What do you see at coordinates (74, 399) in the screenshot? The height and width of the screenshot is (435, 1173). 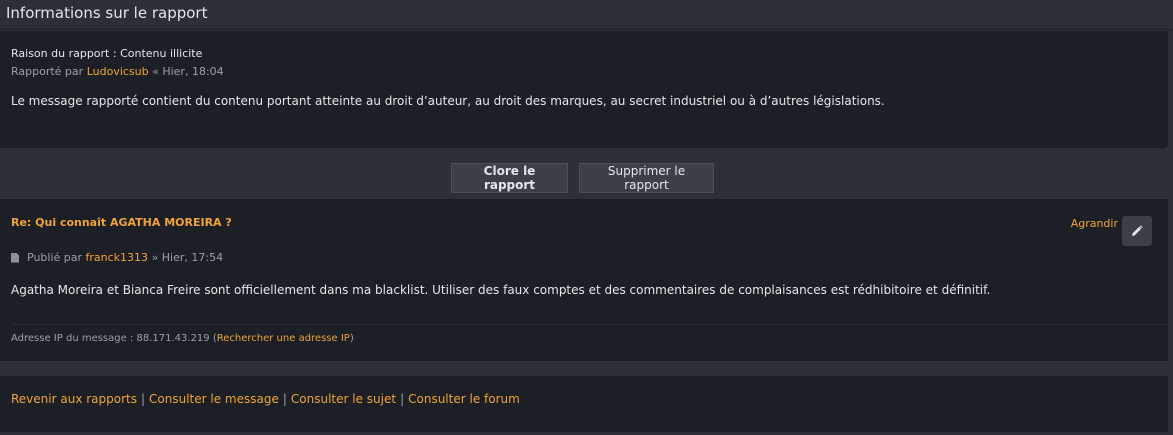 I see `back-to-reports-link: Revenir aux rapports` at bounding box center [74, 399].